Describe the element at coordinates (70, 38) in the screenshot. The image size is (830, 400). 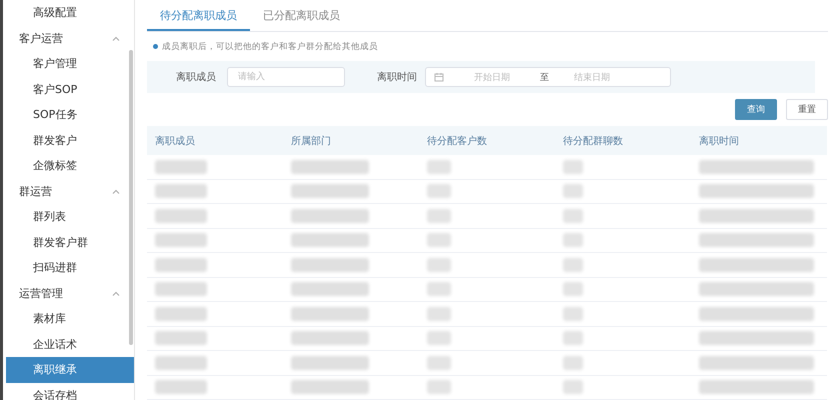
I see `sidebar-item: 客户运营` at that location.